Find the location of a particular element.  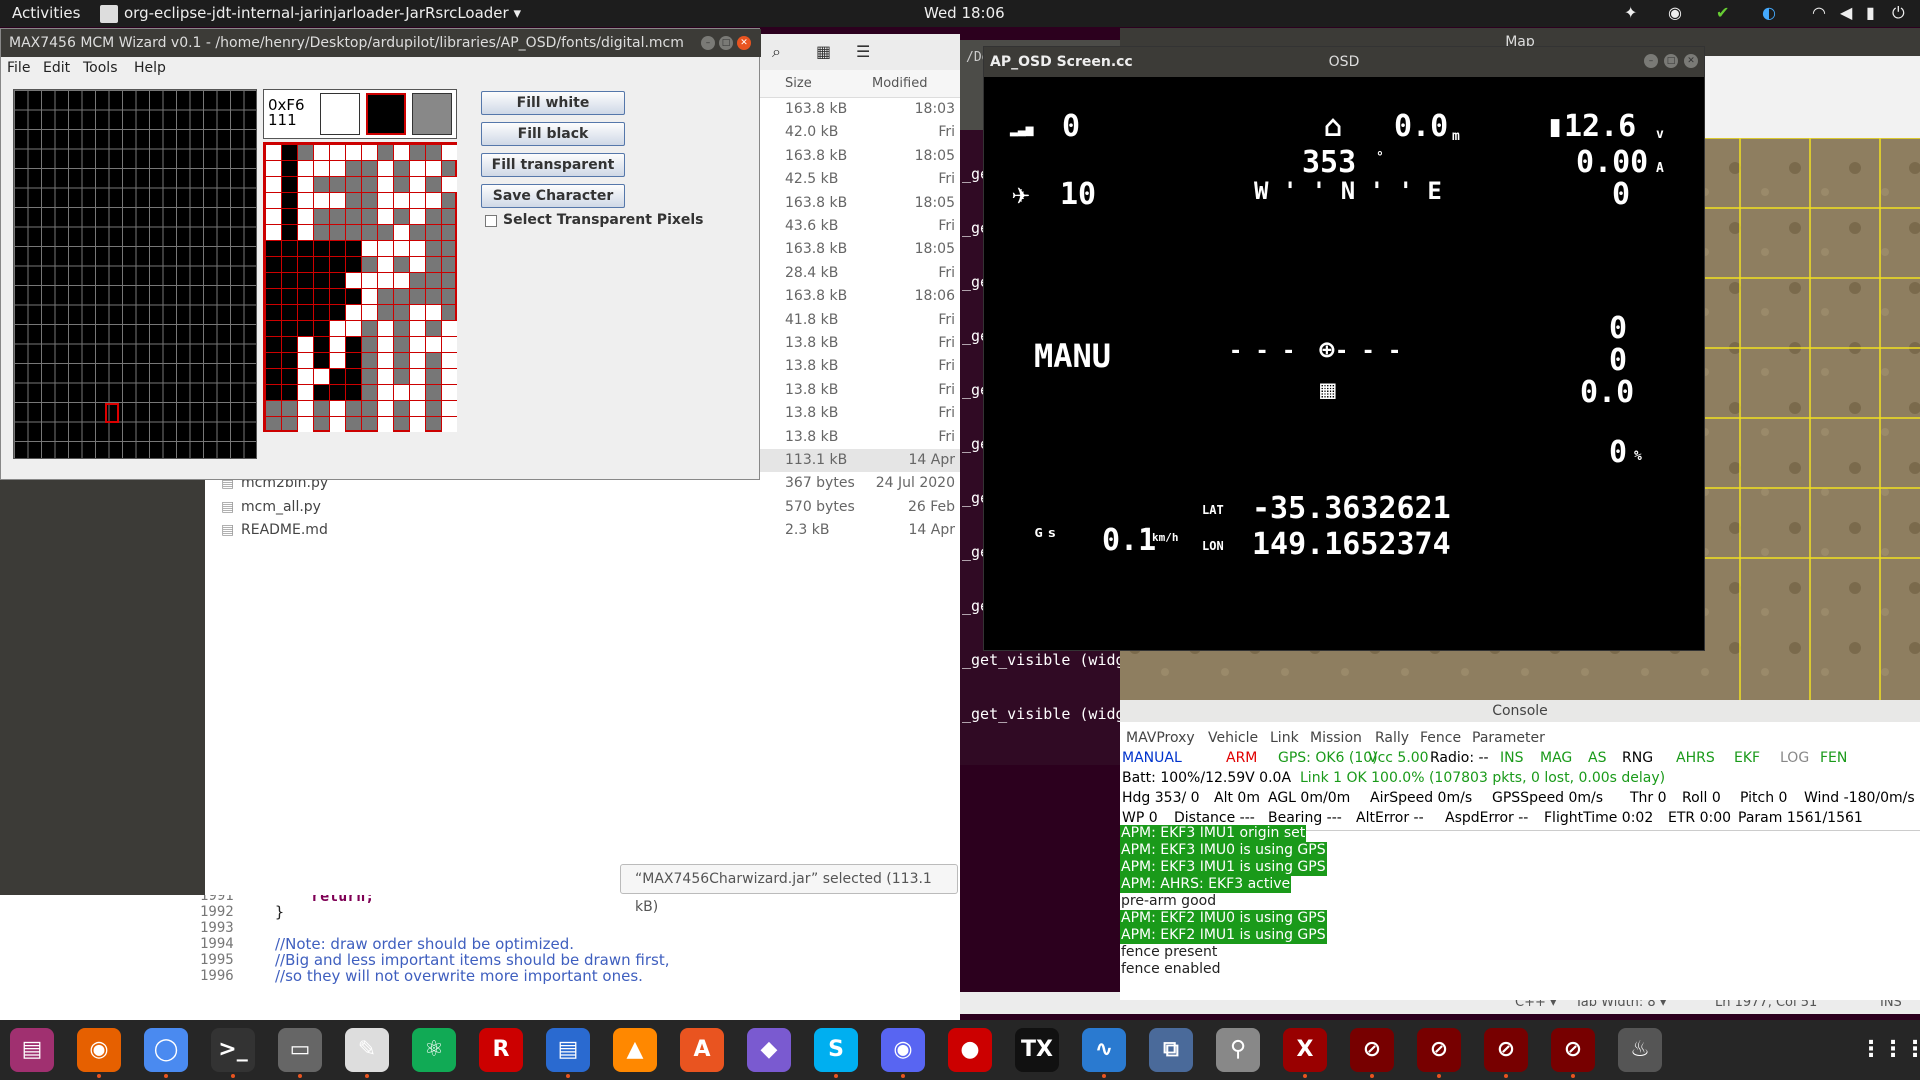

battery-icon: ▮ is located at coordinates (1870, 12).